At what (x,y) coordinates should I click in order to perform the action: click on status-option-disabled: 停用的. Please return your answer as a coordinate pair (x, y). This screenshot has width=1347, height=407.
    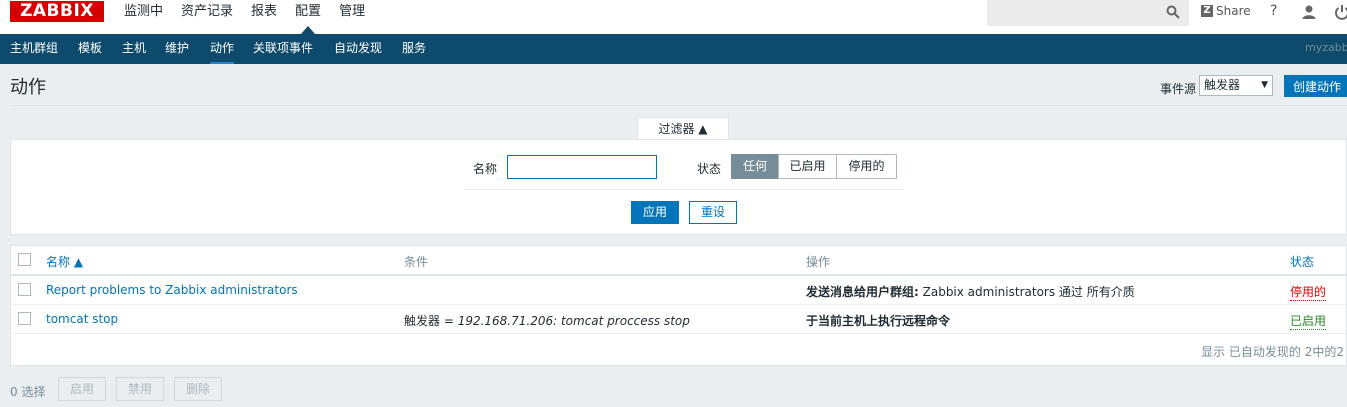
    Looking at the image, I should click on (866, 166).